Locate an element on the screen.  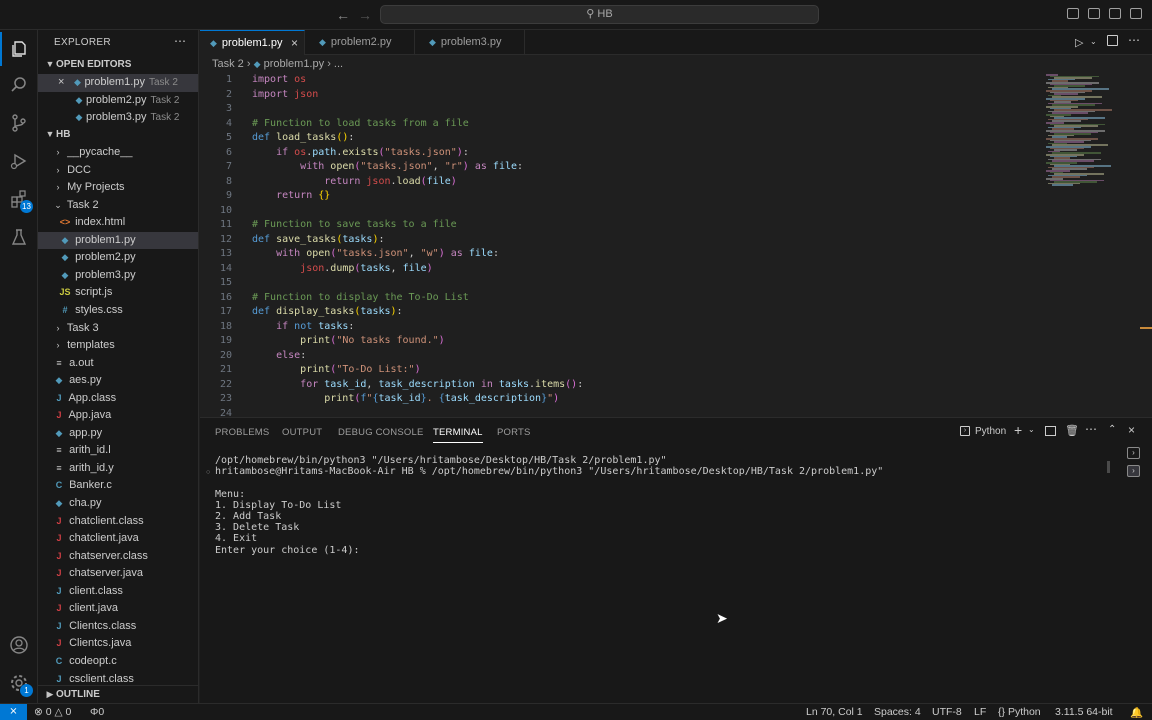
encoding-status: UTF-8 is located at coordinates (947, 712).